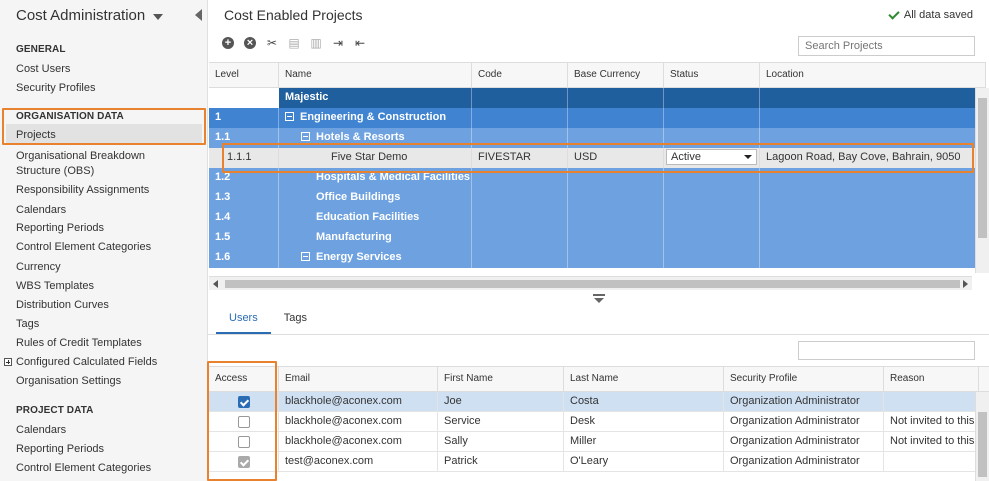 Image resolution: width=989 pixels, height=481 pixels. What do you see at coordinates (375, 178) in the screenshot?
I see `name-cell: Hospitals & Medical Facilities` at bounding box center [375, 178].